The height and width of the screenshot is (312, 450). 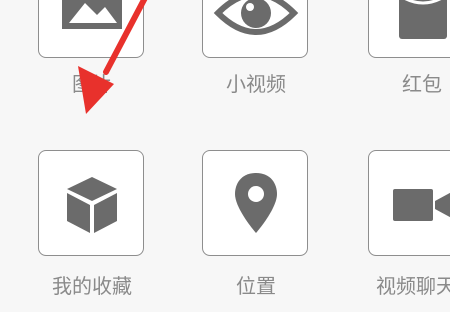 I want to click on image-icon, so click(x=92, y=14).